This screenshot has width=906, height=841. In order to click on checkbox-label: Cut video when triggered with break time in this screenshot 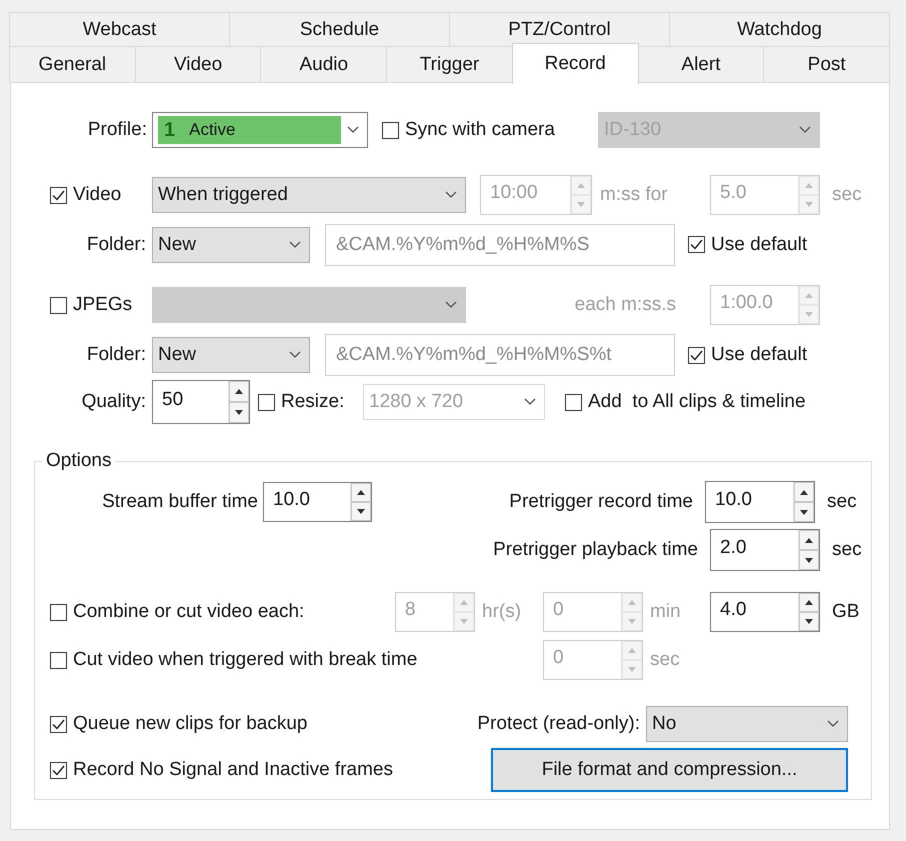, I will do `click(245, 660)`.